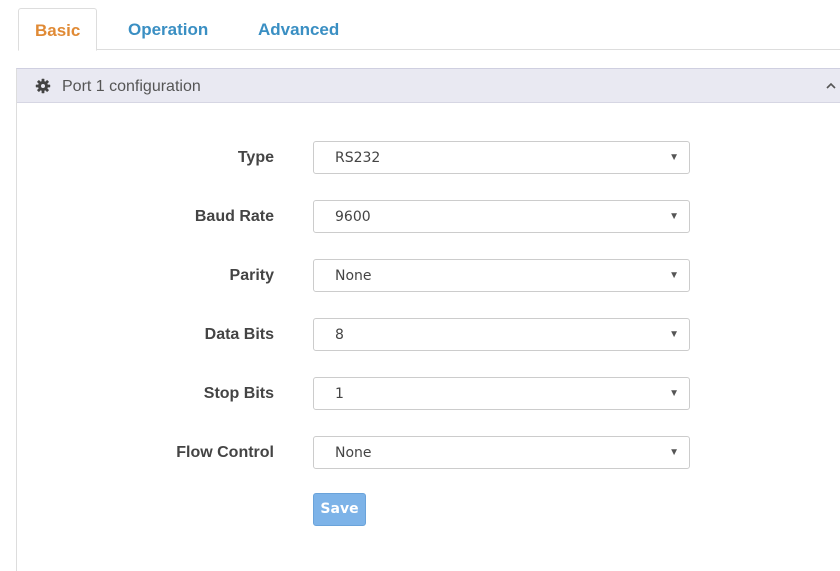  I want to click on type-value: RS232, so click(358, 158).